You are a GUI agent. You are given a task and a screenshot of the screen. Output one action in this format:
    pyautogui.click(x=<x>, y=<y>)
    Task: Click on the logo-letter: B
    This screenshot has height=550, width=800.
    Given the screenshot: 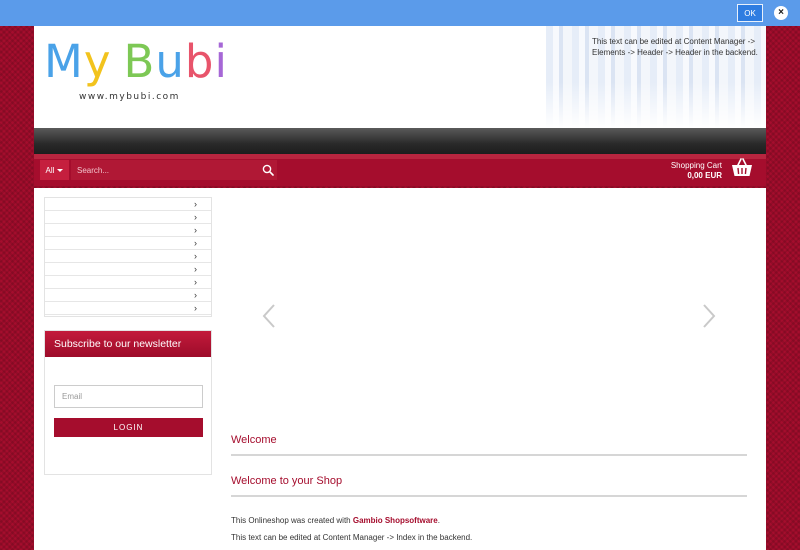 What is the action you would take?
    pyautogui.click(x=139, y=61)
    